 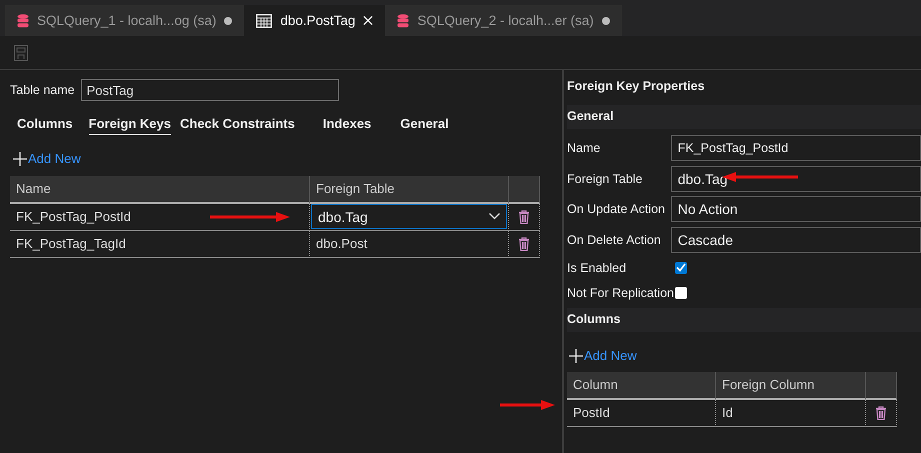 I want to click on section-header: Columns, so click(x=744, y=320).